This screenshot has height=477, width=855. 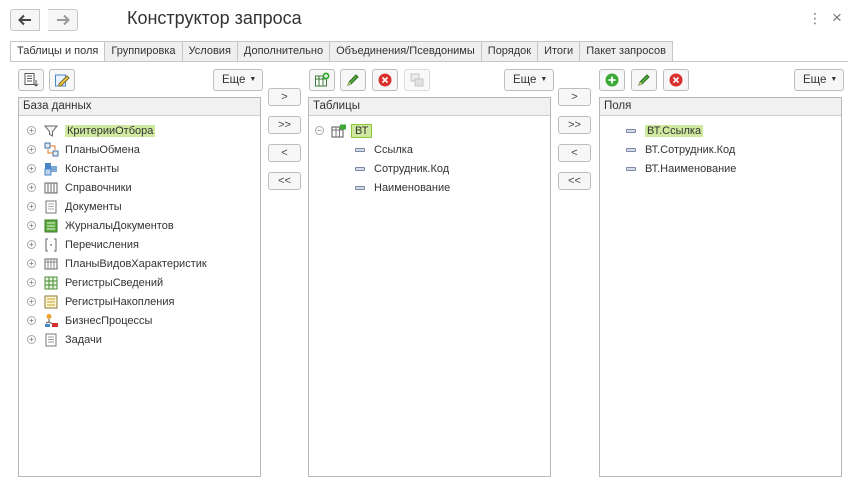 I want to click on edit-field-button, so click(x=644, y=80).